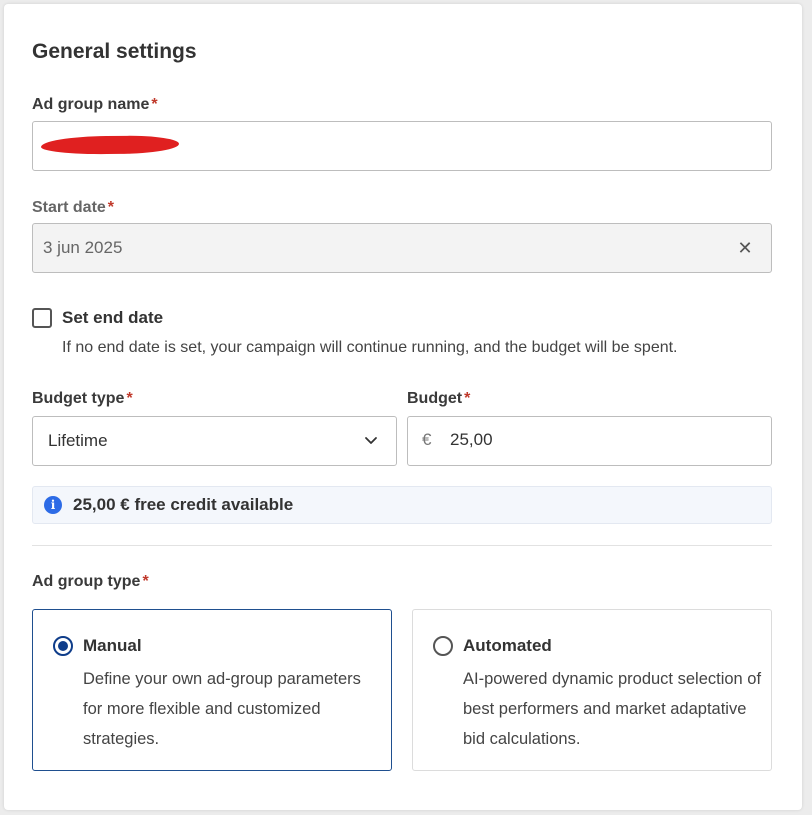 The width and height of the screenshot is (812, 815). What do you see at coordinates (214, 441) in the screenshot?
I see `budget-type-select: Lifetime` at bounding box center [214, 441].